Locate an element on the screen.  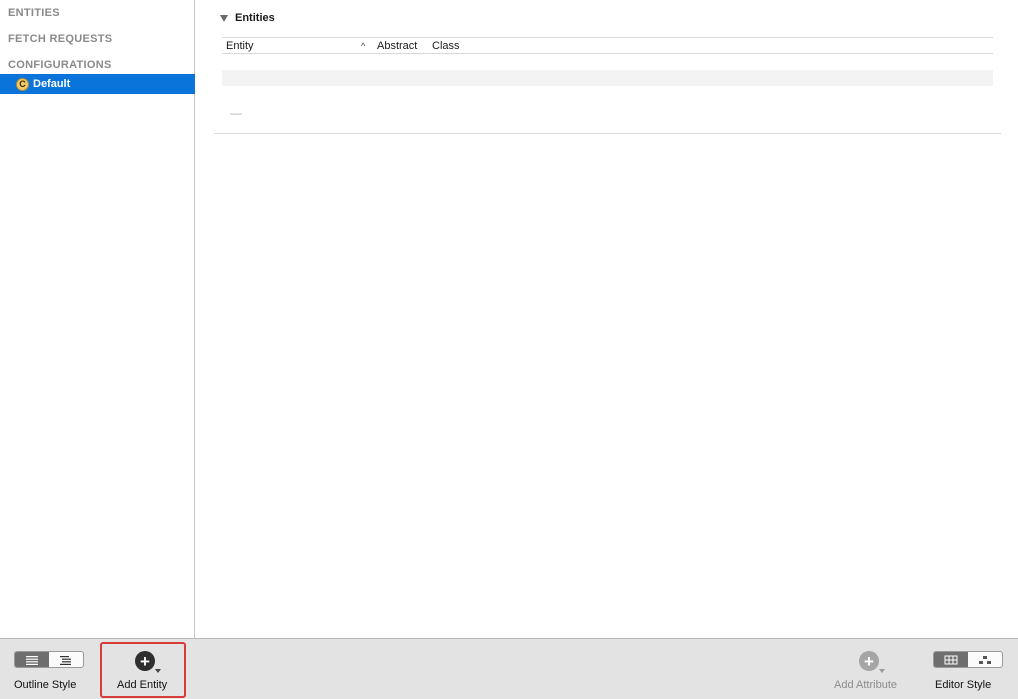
hierarchical-list-style-button is located at coordinates (66, 659).